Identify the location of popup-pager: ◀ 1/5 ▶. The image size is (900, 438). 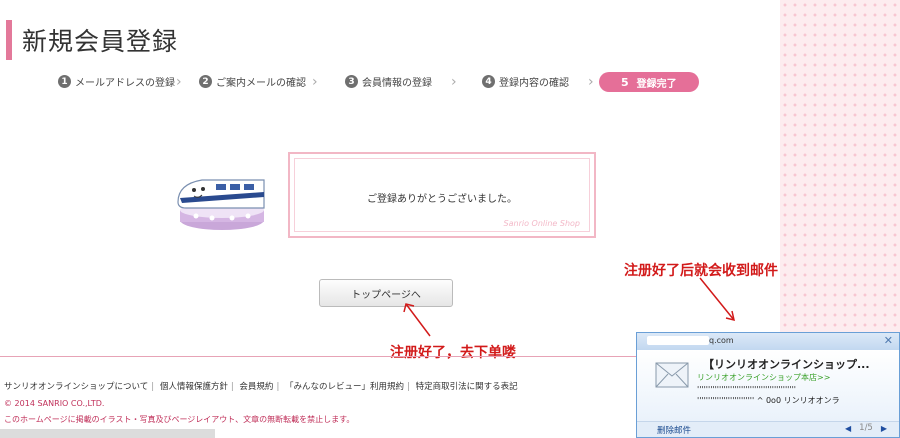
(866, 428).